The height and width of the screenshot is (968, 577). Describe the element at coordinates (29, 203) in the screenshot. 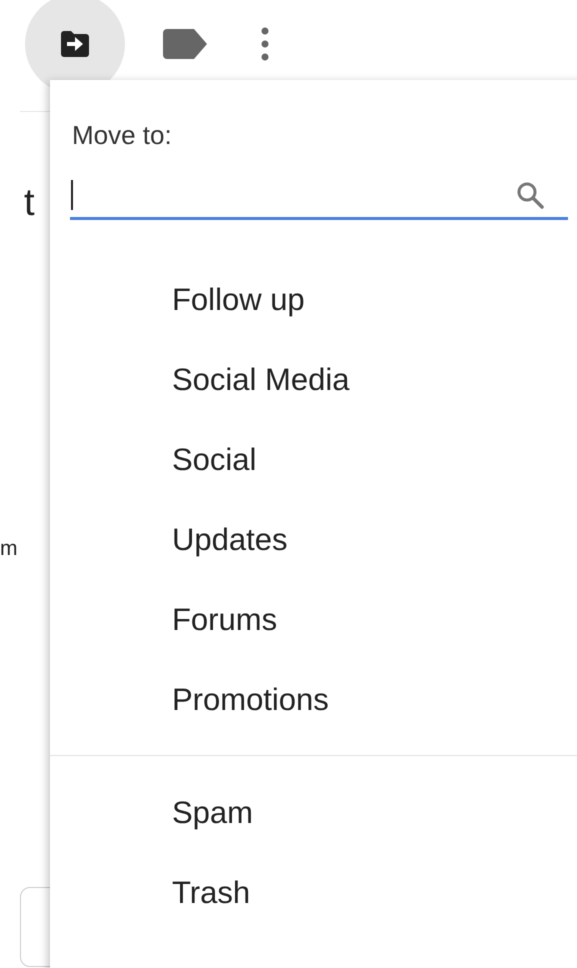

I see `page-heading: t` at that location.